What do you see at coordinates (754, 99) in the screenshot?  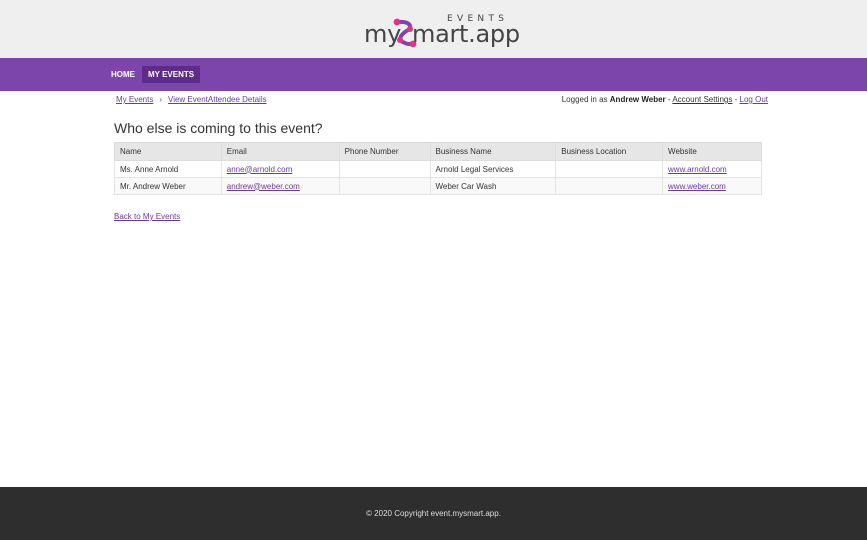 I see `logout-link: Log Out` at bounding box center [754, 99].